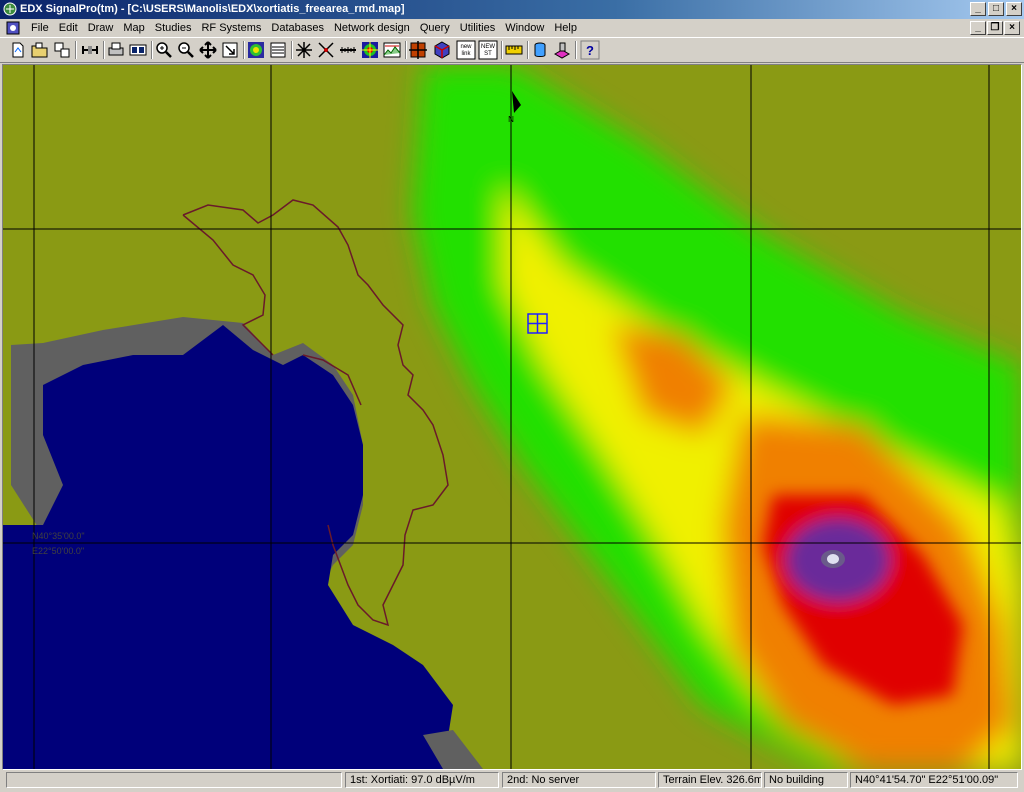 This screenshot has height=792, width=1024. I want to click on pan-icon, so click(208, 50).